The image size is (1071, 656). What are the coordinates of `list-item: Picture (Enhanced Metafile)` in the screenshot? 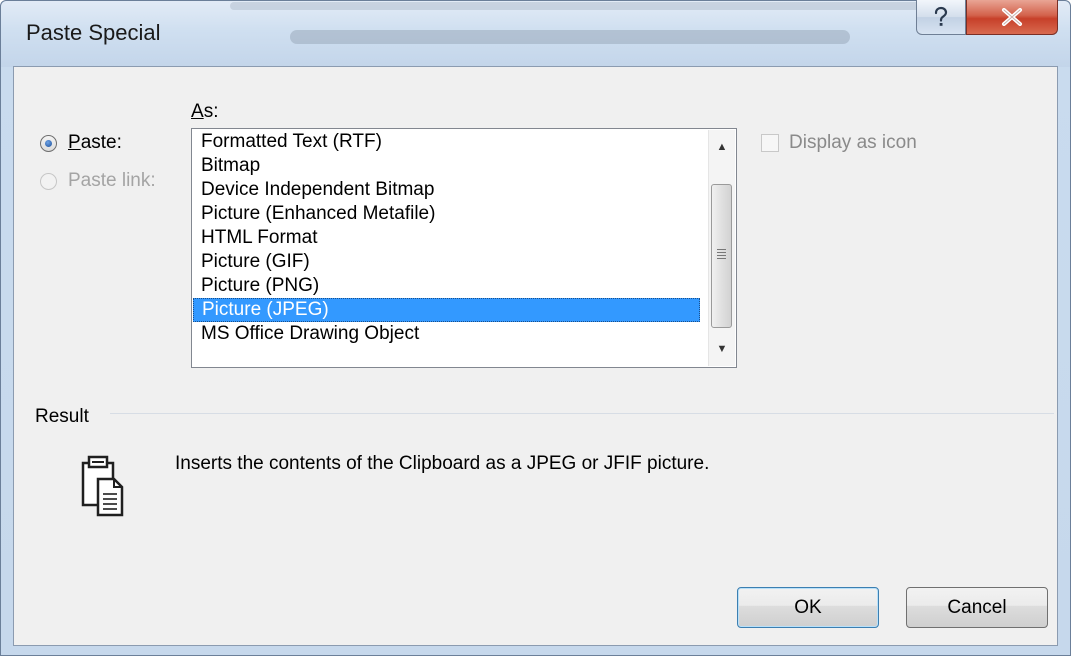 It's located at (446, 214).